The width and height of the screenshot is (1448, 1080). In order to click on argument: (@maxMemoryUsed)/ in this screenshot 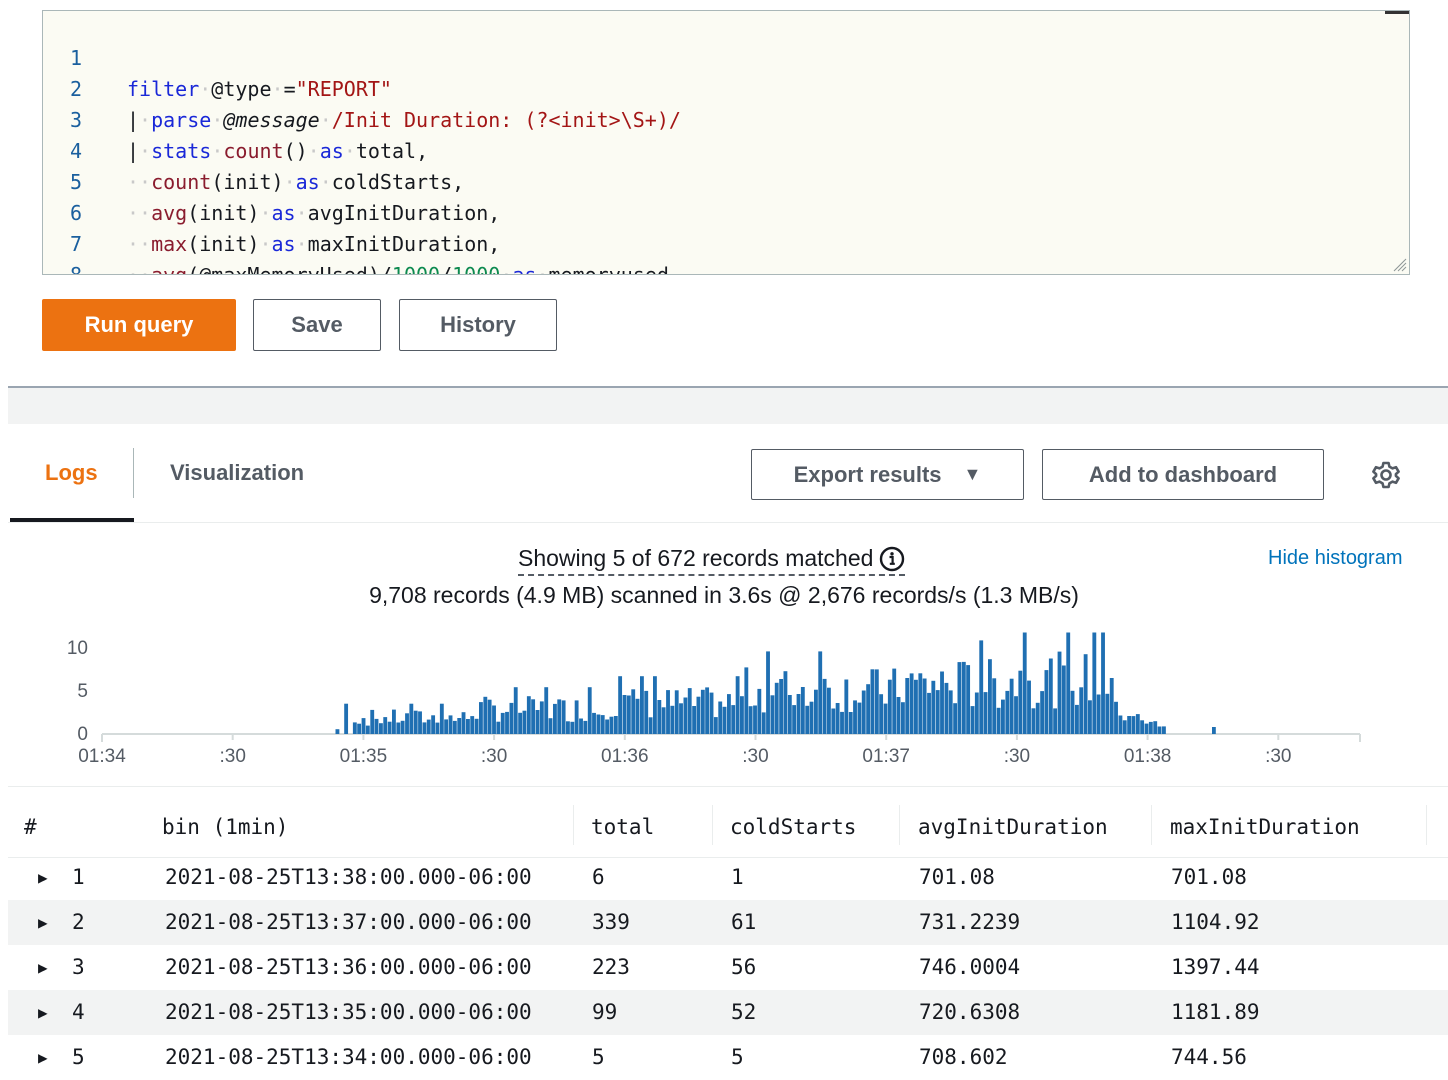, I will do `click(289, 269)`.